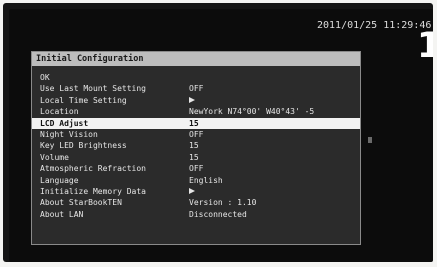  What do you see at coordinates (45, 77) in the screenshot?
I see `menu-item-label: OK` at bounding box center [45, 77].